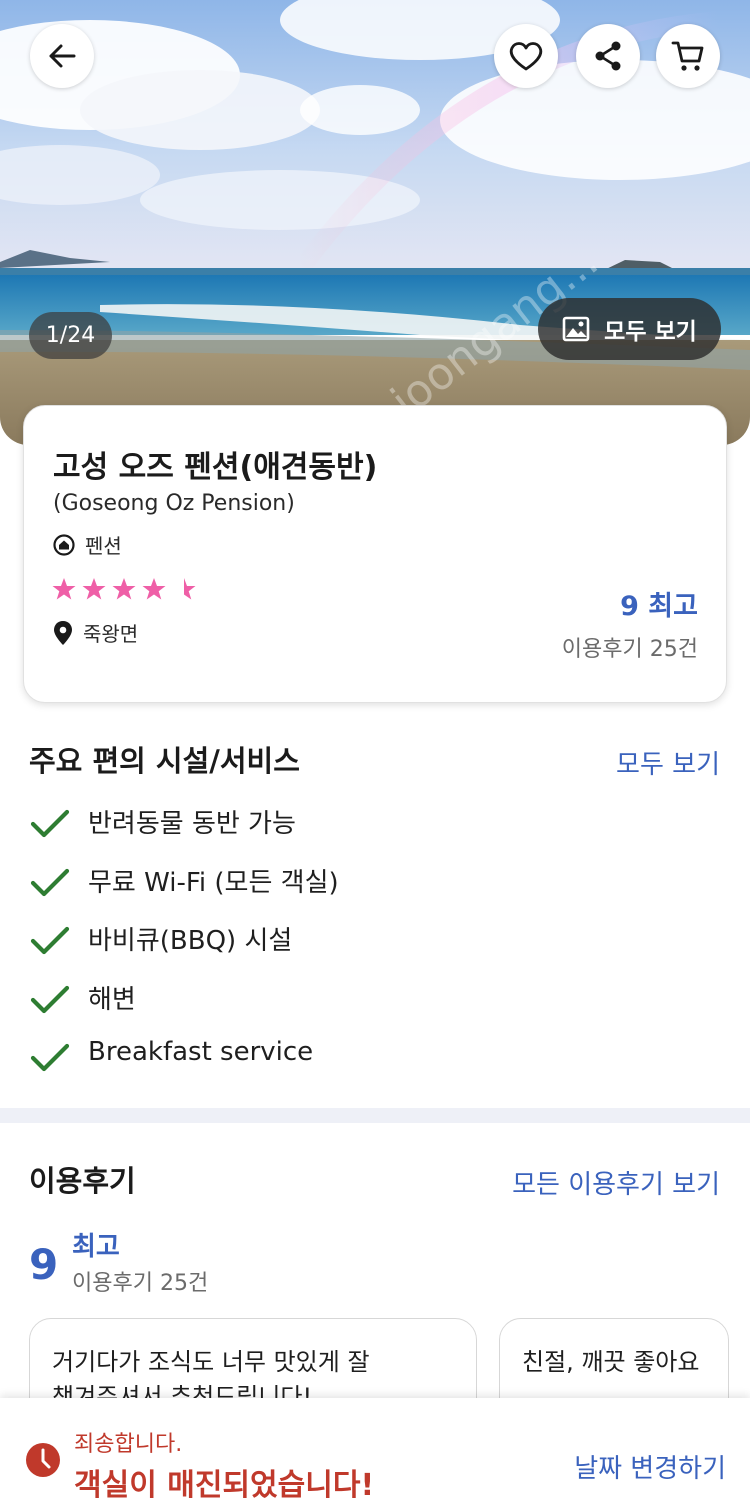 This screenshot has height=1511, width=750. I want to click on amenity-item: 바비큐(BBQ) 시설, so click(184, 949).